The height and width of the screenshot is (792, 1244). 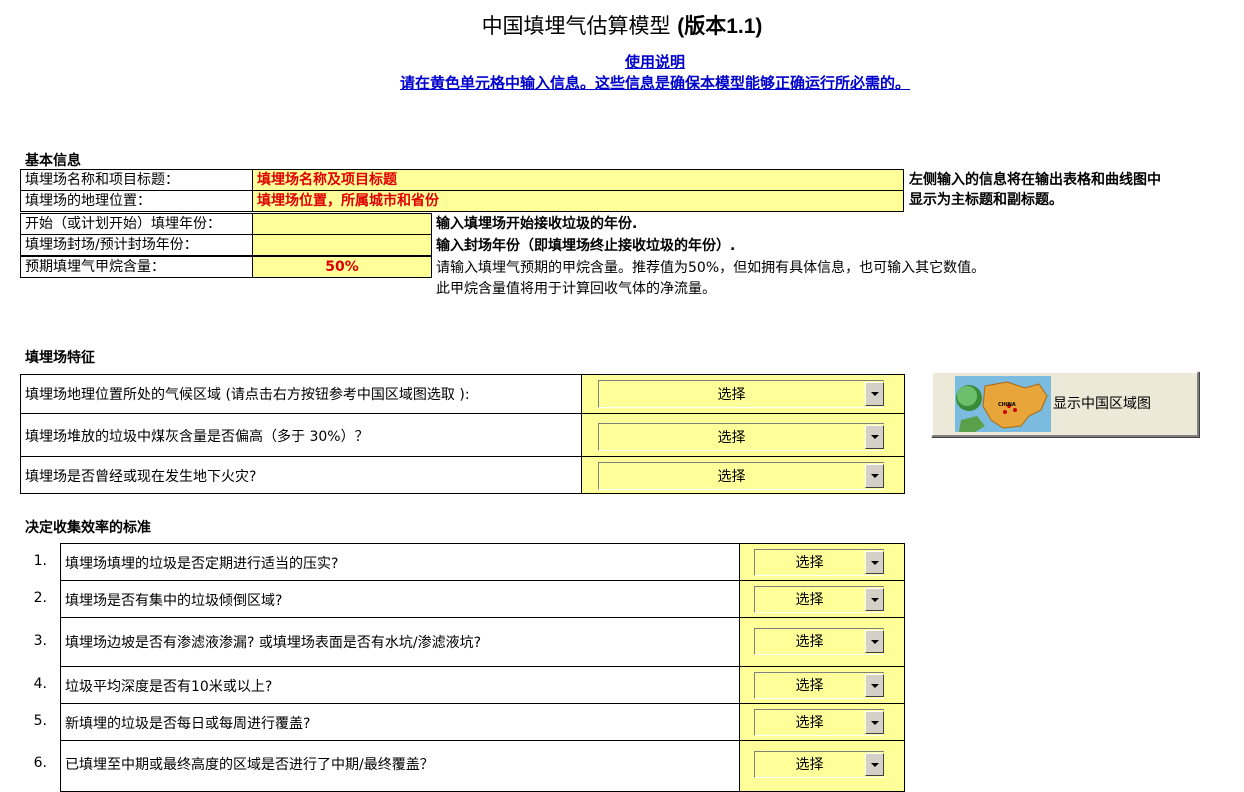 I want to click on note-methane-line2: 此甲烷含量值将用于计算回收气体的净流量。, so click(x=576, y=289).